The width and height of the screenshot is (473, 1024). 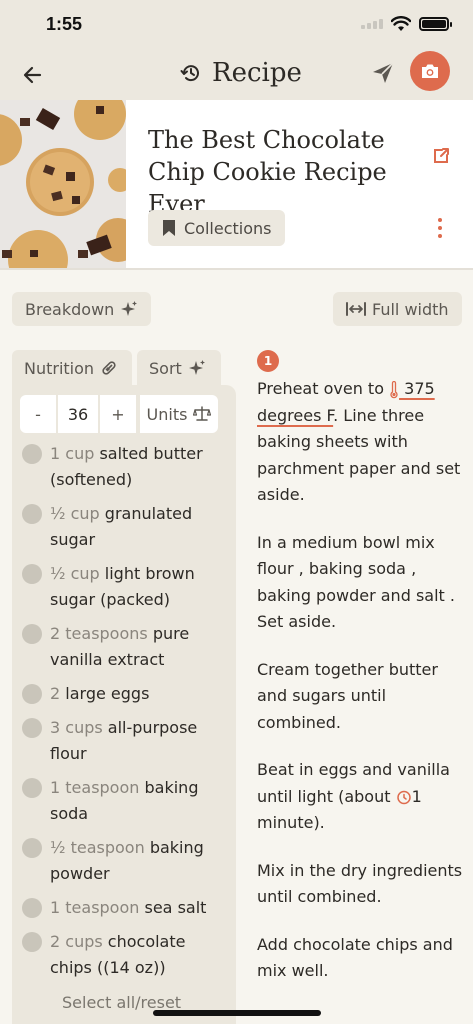 I want to click on servings-value: 36, so click(x=78, y=414).